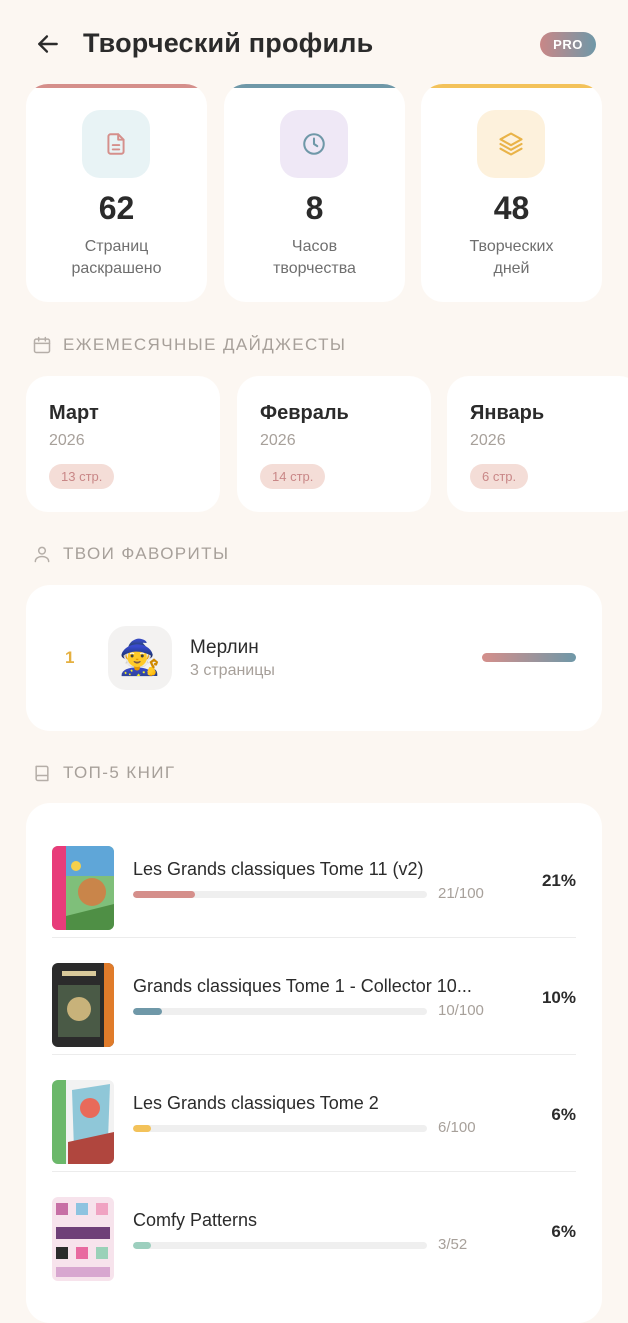  What do you see at coordinates (537, 444) in the screenshot?
I see `digest-card-january: Январь 2026 6 стр.` at bounding box center [537, 444].